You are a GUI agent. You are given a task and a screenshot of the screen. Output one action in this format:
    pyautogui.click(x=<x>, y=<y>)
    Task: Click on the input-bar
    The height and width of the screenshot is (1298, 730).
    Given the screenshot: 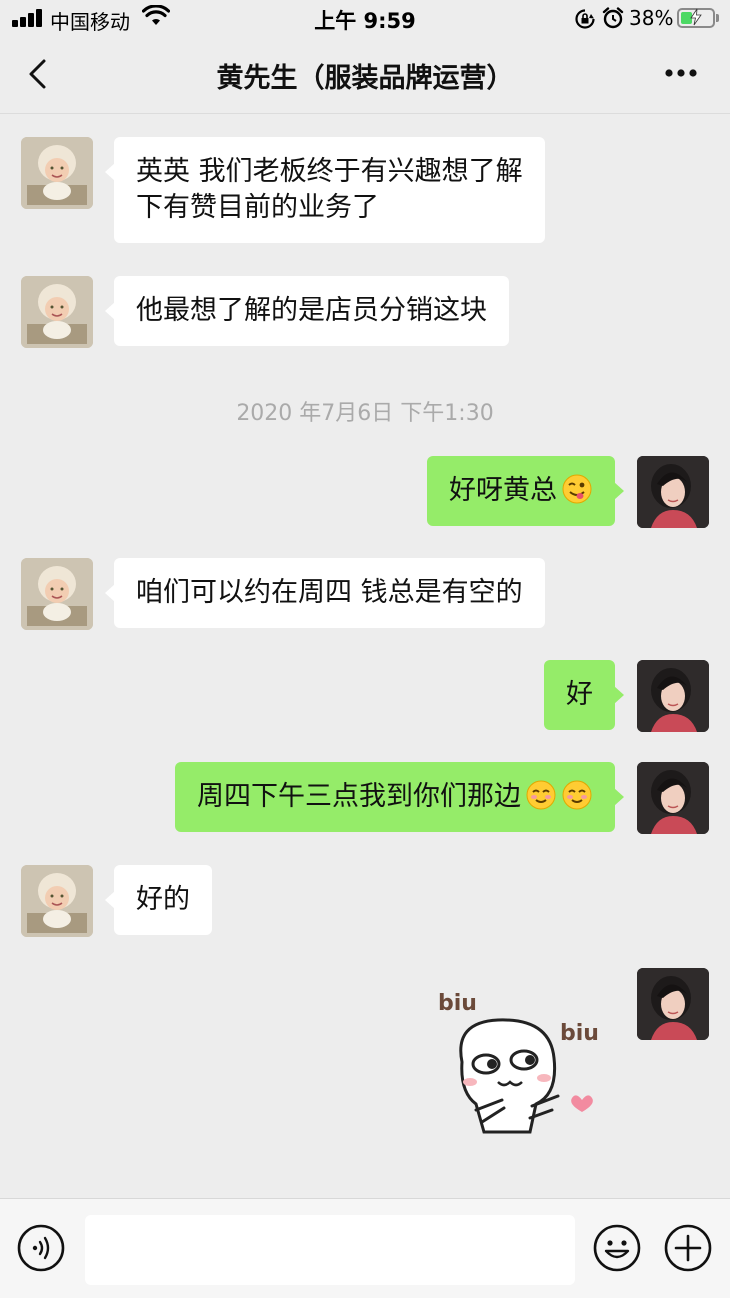 What is the action you would take?
    pyautogui.click(x=365, y=1248)
    